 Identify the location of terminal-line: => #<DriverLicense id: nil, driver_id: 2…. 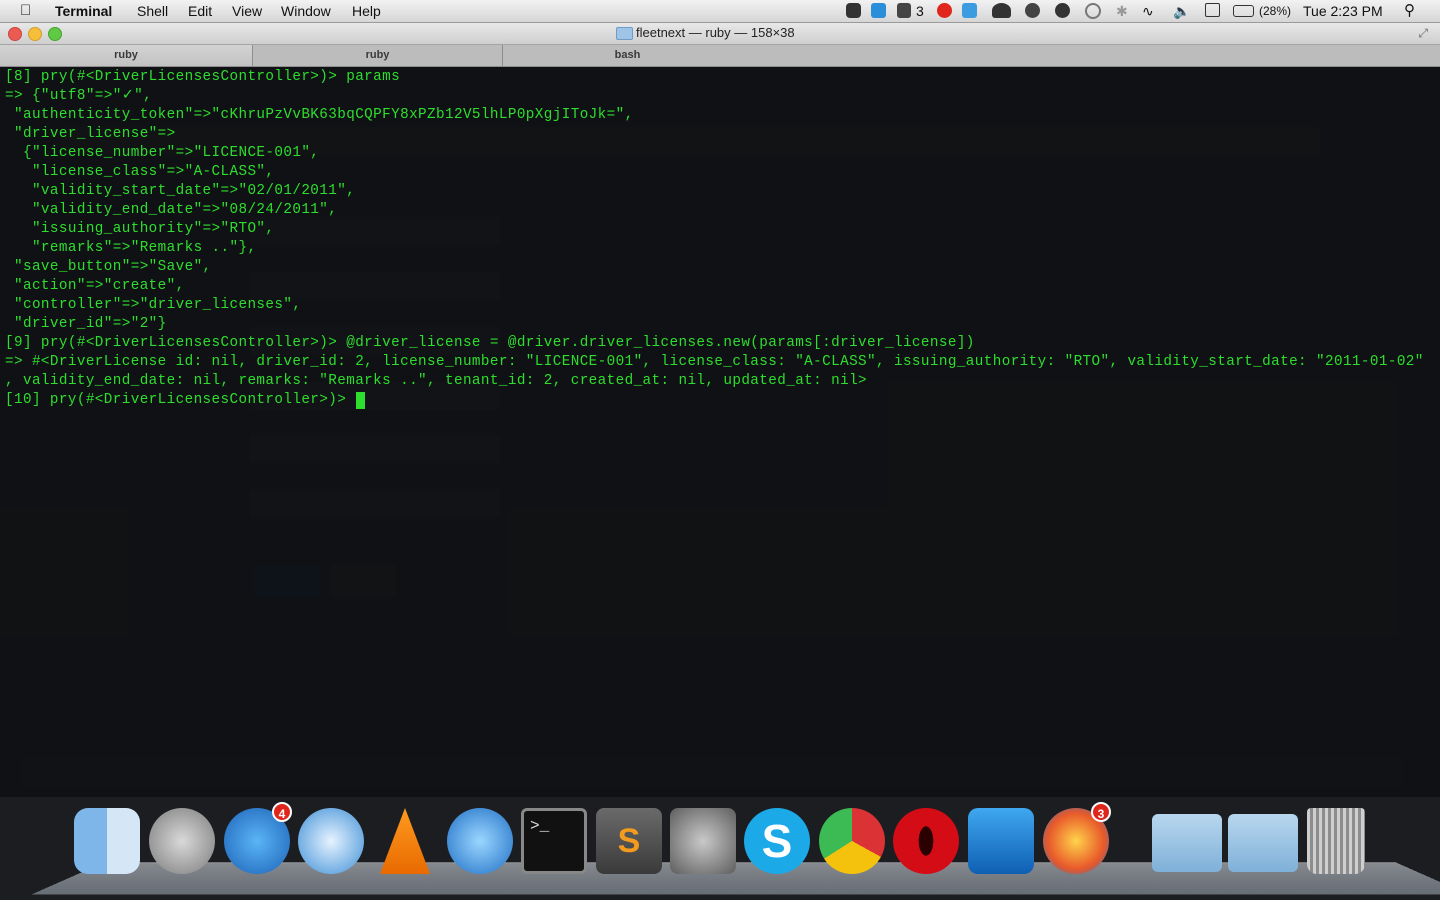
(714, 362).